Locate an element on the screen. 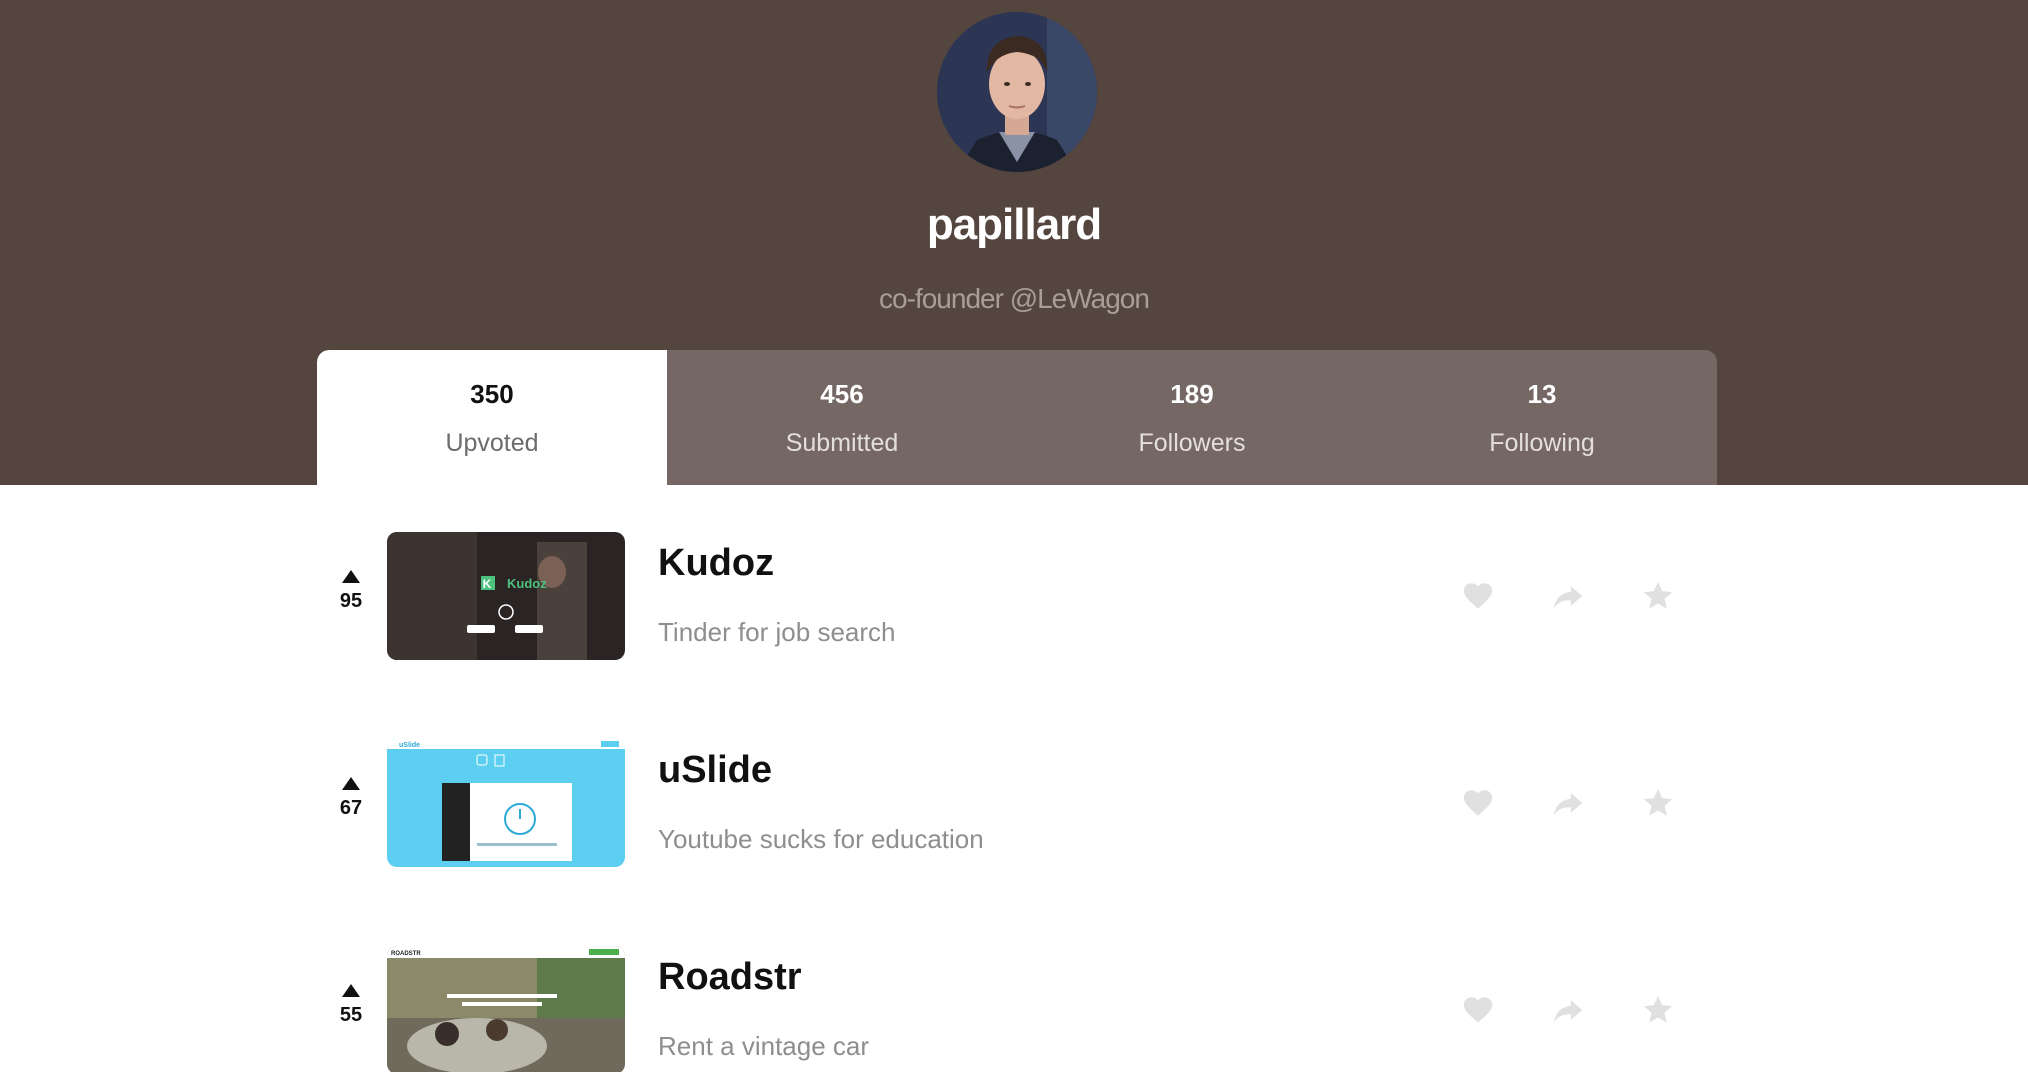 The height and width of the screenshot is (1072, 2028). tab-submitted: 456 Submitted is located at coordinates (842, 417).